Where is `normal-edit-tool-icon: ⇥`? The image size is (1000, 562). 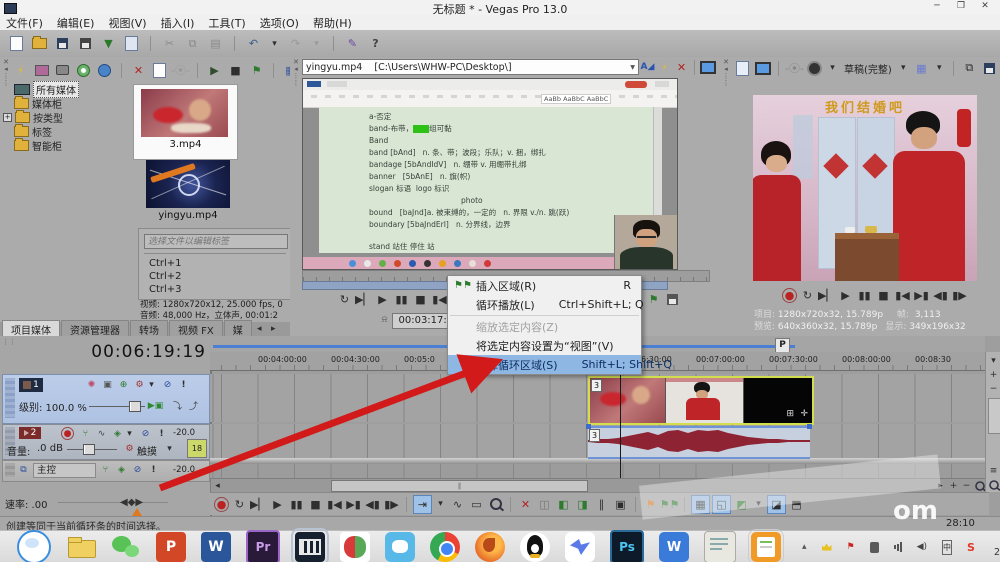
normal-edit-tool-icon: ⇥ is located at coordinates (422, 504).